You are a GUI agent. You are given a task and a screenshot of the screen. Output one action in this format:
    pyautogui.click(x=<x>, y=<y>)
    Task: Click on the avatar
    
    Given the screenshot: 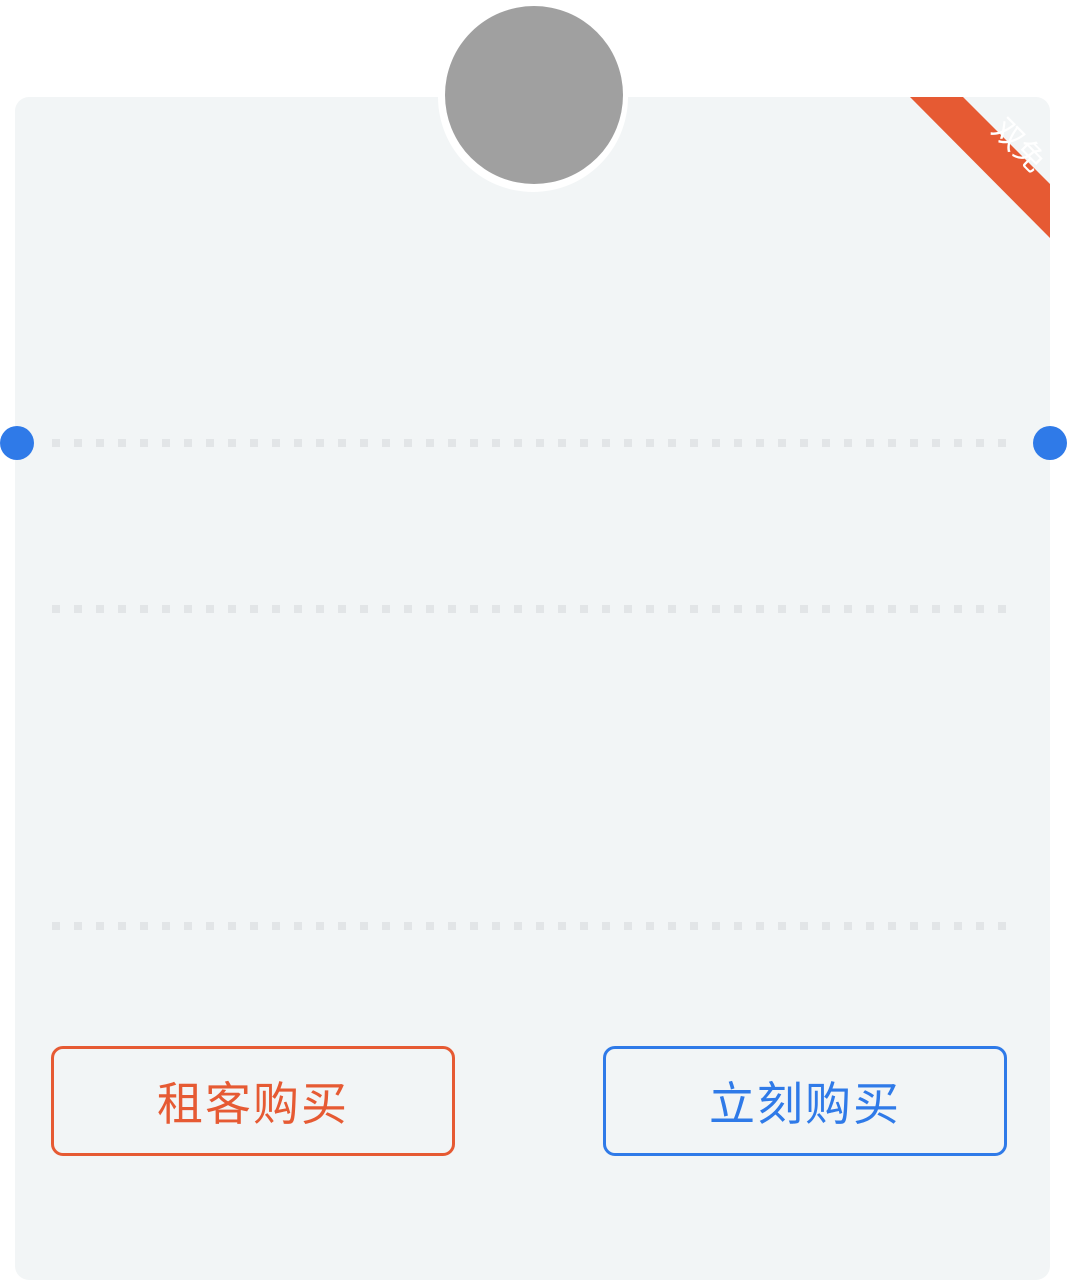 What is the action you would take?
    pyautogui.click(x=533, y=97)
    